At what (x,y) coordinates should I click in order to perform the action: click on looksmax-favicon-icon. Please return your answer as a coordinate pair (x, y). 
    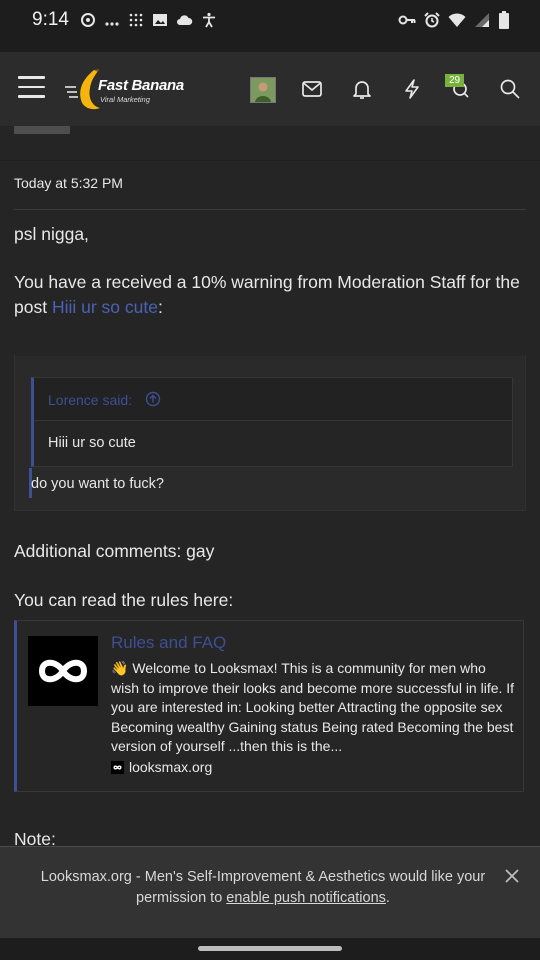
    Looking at the image, I should click on (117, 767).